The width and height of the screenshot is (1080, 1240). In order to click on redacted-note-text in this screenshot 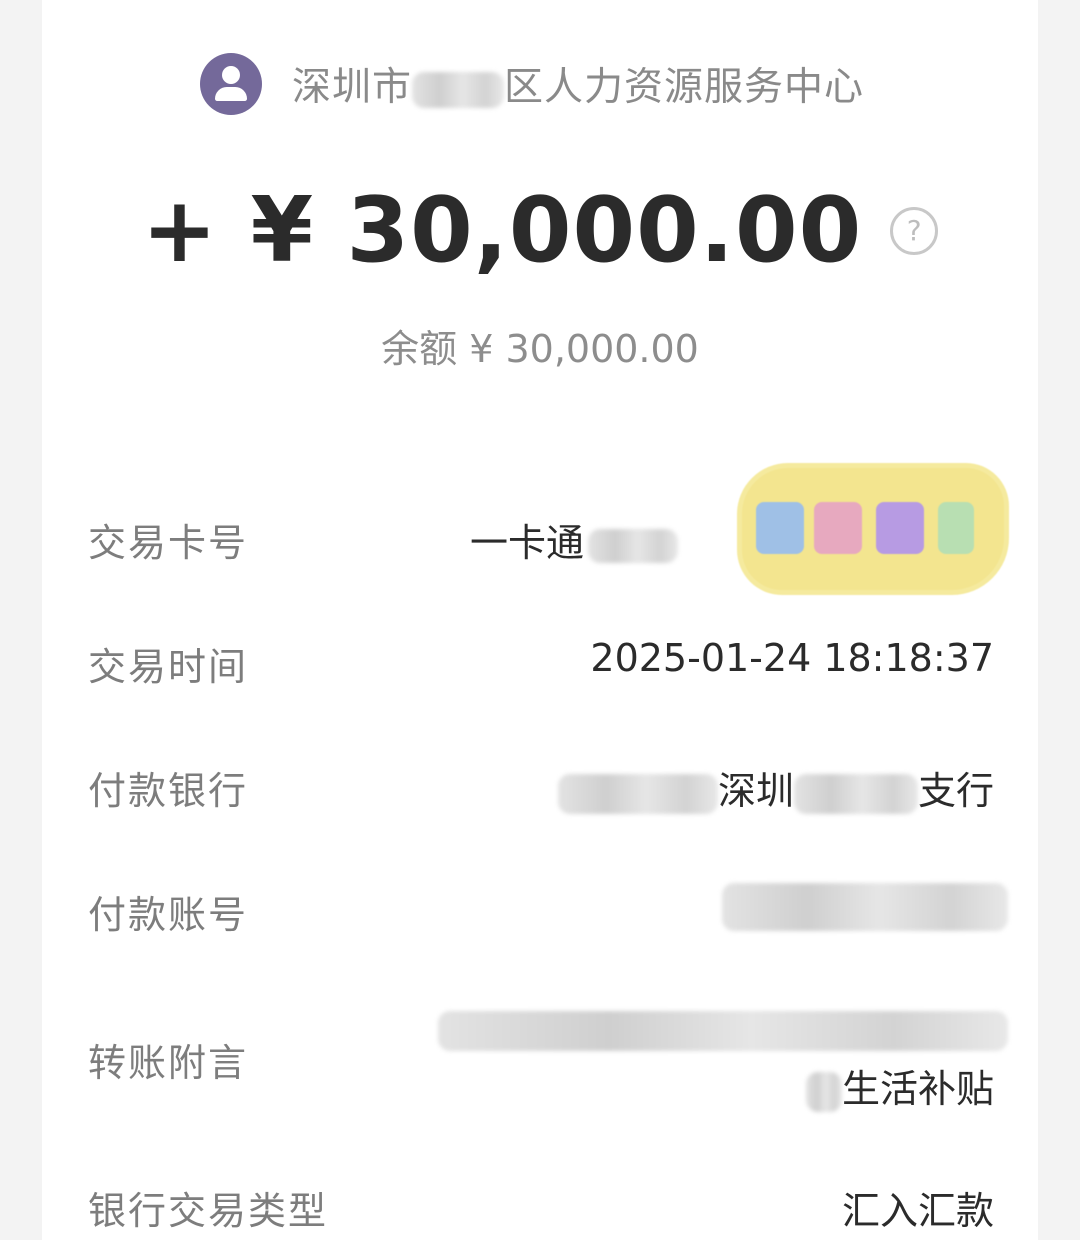, I will do `click(723, 1030)`.